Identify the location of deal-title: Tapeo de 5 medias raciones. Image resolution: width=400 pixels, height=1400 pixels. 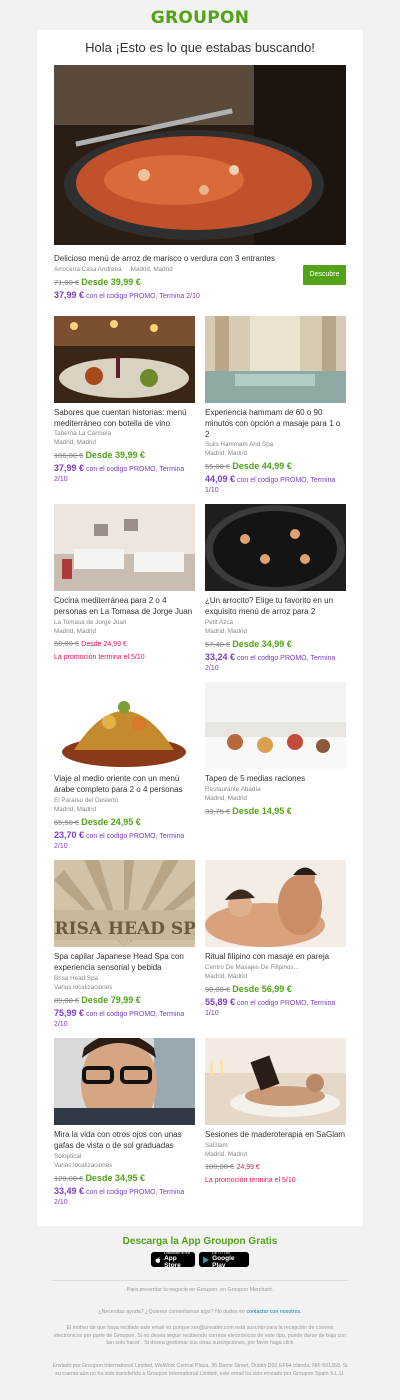
(275, 778).